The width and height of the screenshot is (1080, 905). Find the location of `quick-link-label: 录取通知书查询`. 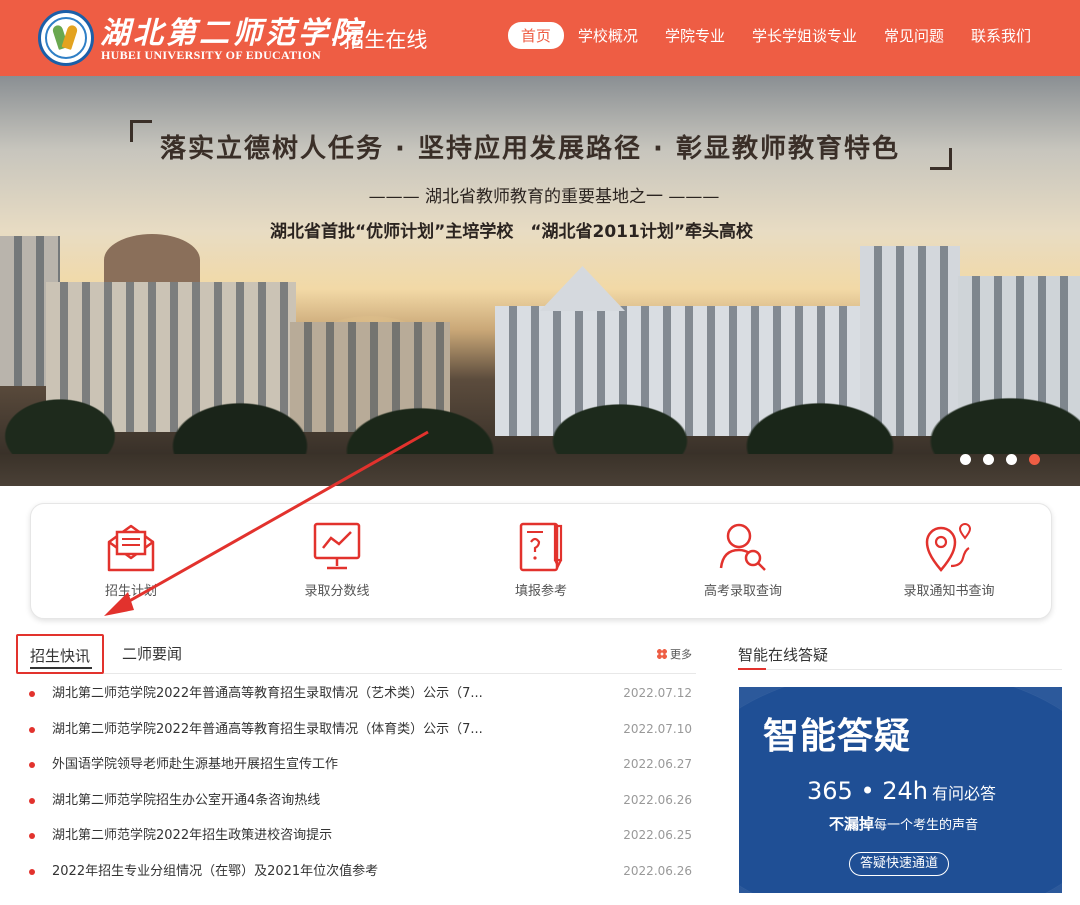

quick-link-label: 录取通知书查询 is located at coordinates (949, 591).